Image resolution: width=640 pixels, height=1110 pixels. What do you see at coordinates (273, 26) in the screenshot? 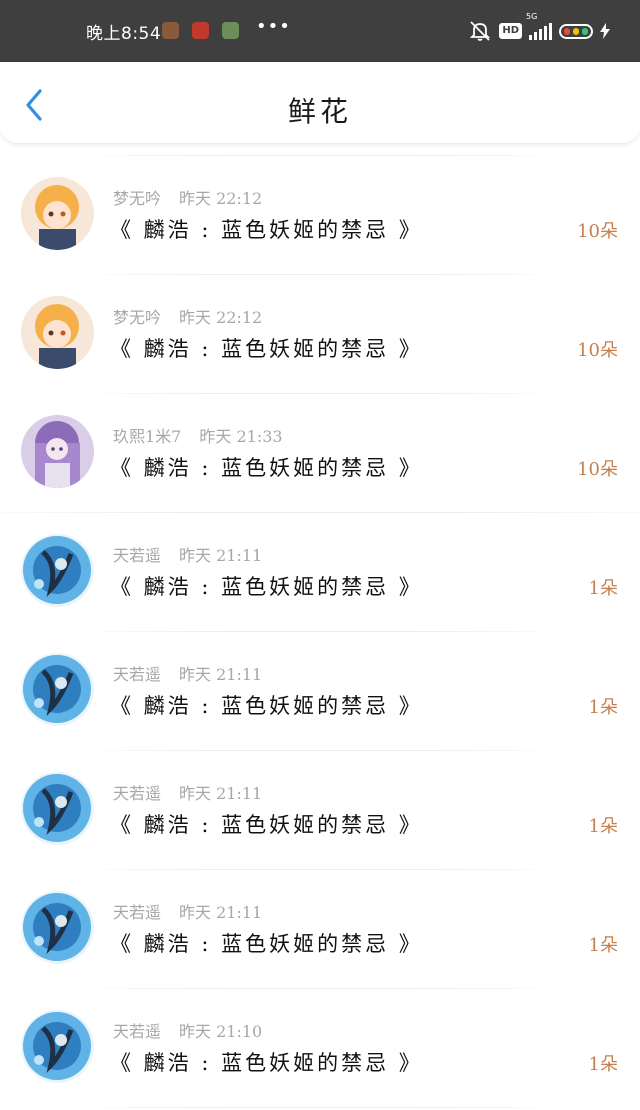
I see `more-notifications-icon: •••` at bounding box center [273, 26].